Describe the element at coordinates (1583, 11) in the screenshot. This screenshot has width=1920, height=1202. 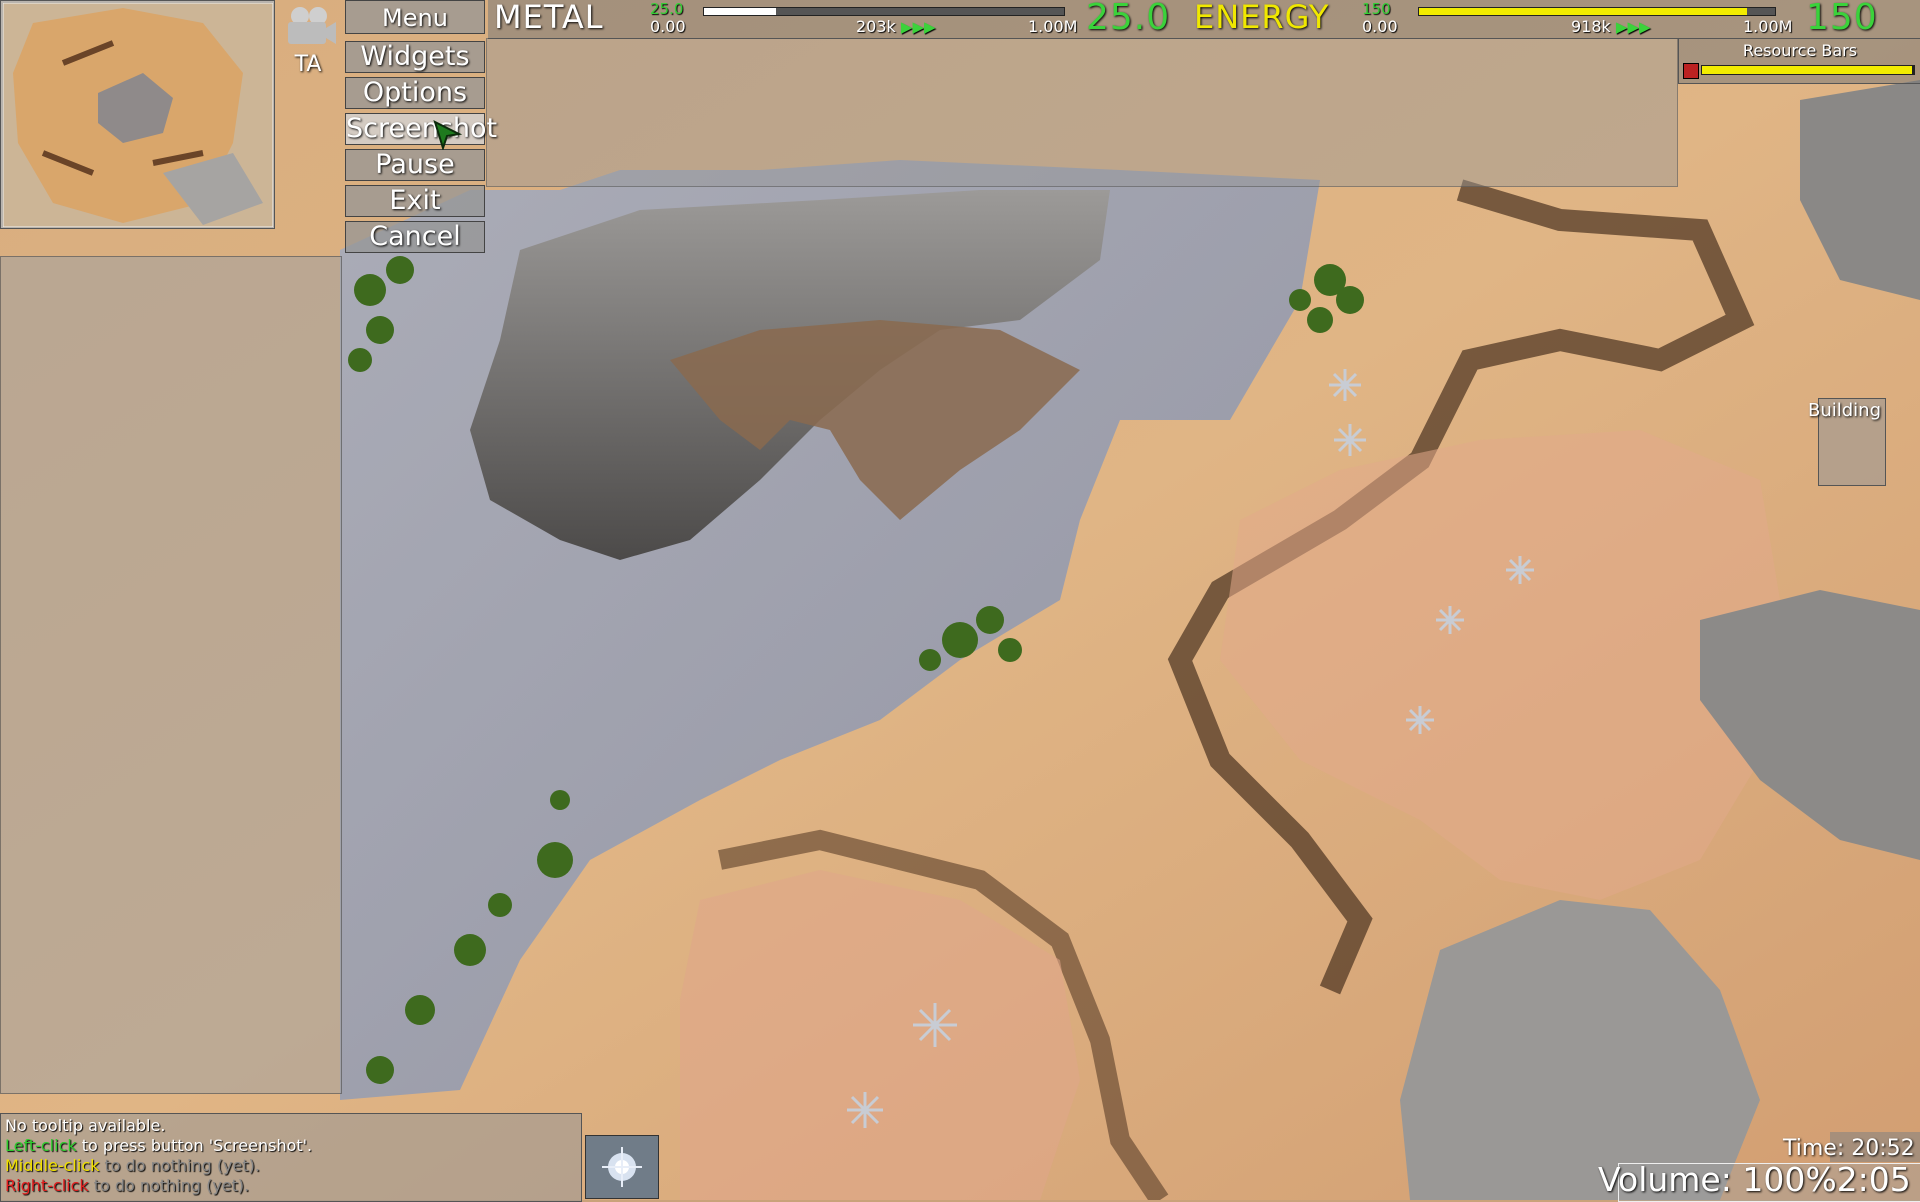
I see `energy-storage-fill` at that location.